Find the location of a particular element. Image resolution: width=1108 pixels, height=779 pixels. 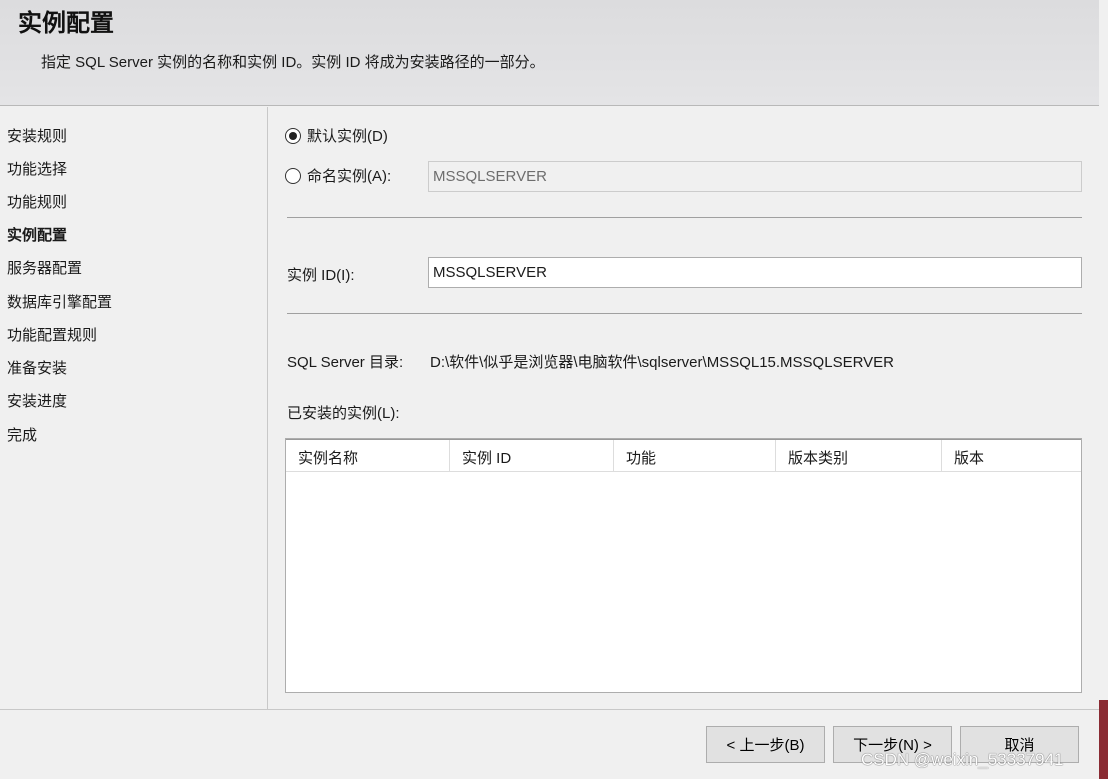

step-item: 安装规则 is located at coordinates (37, 136).